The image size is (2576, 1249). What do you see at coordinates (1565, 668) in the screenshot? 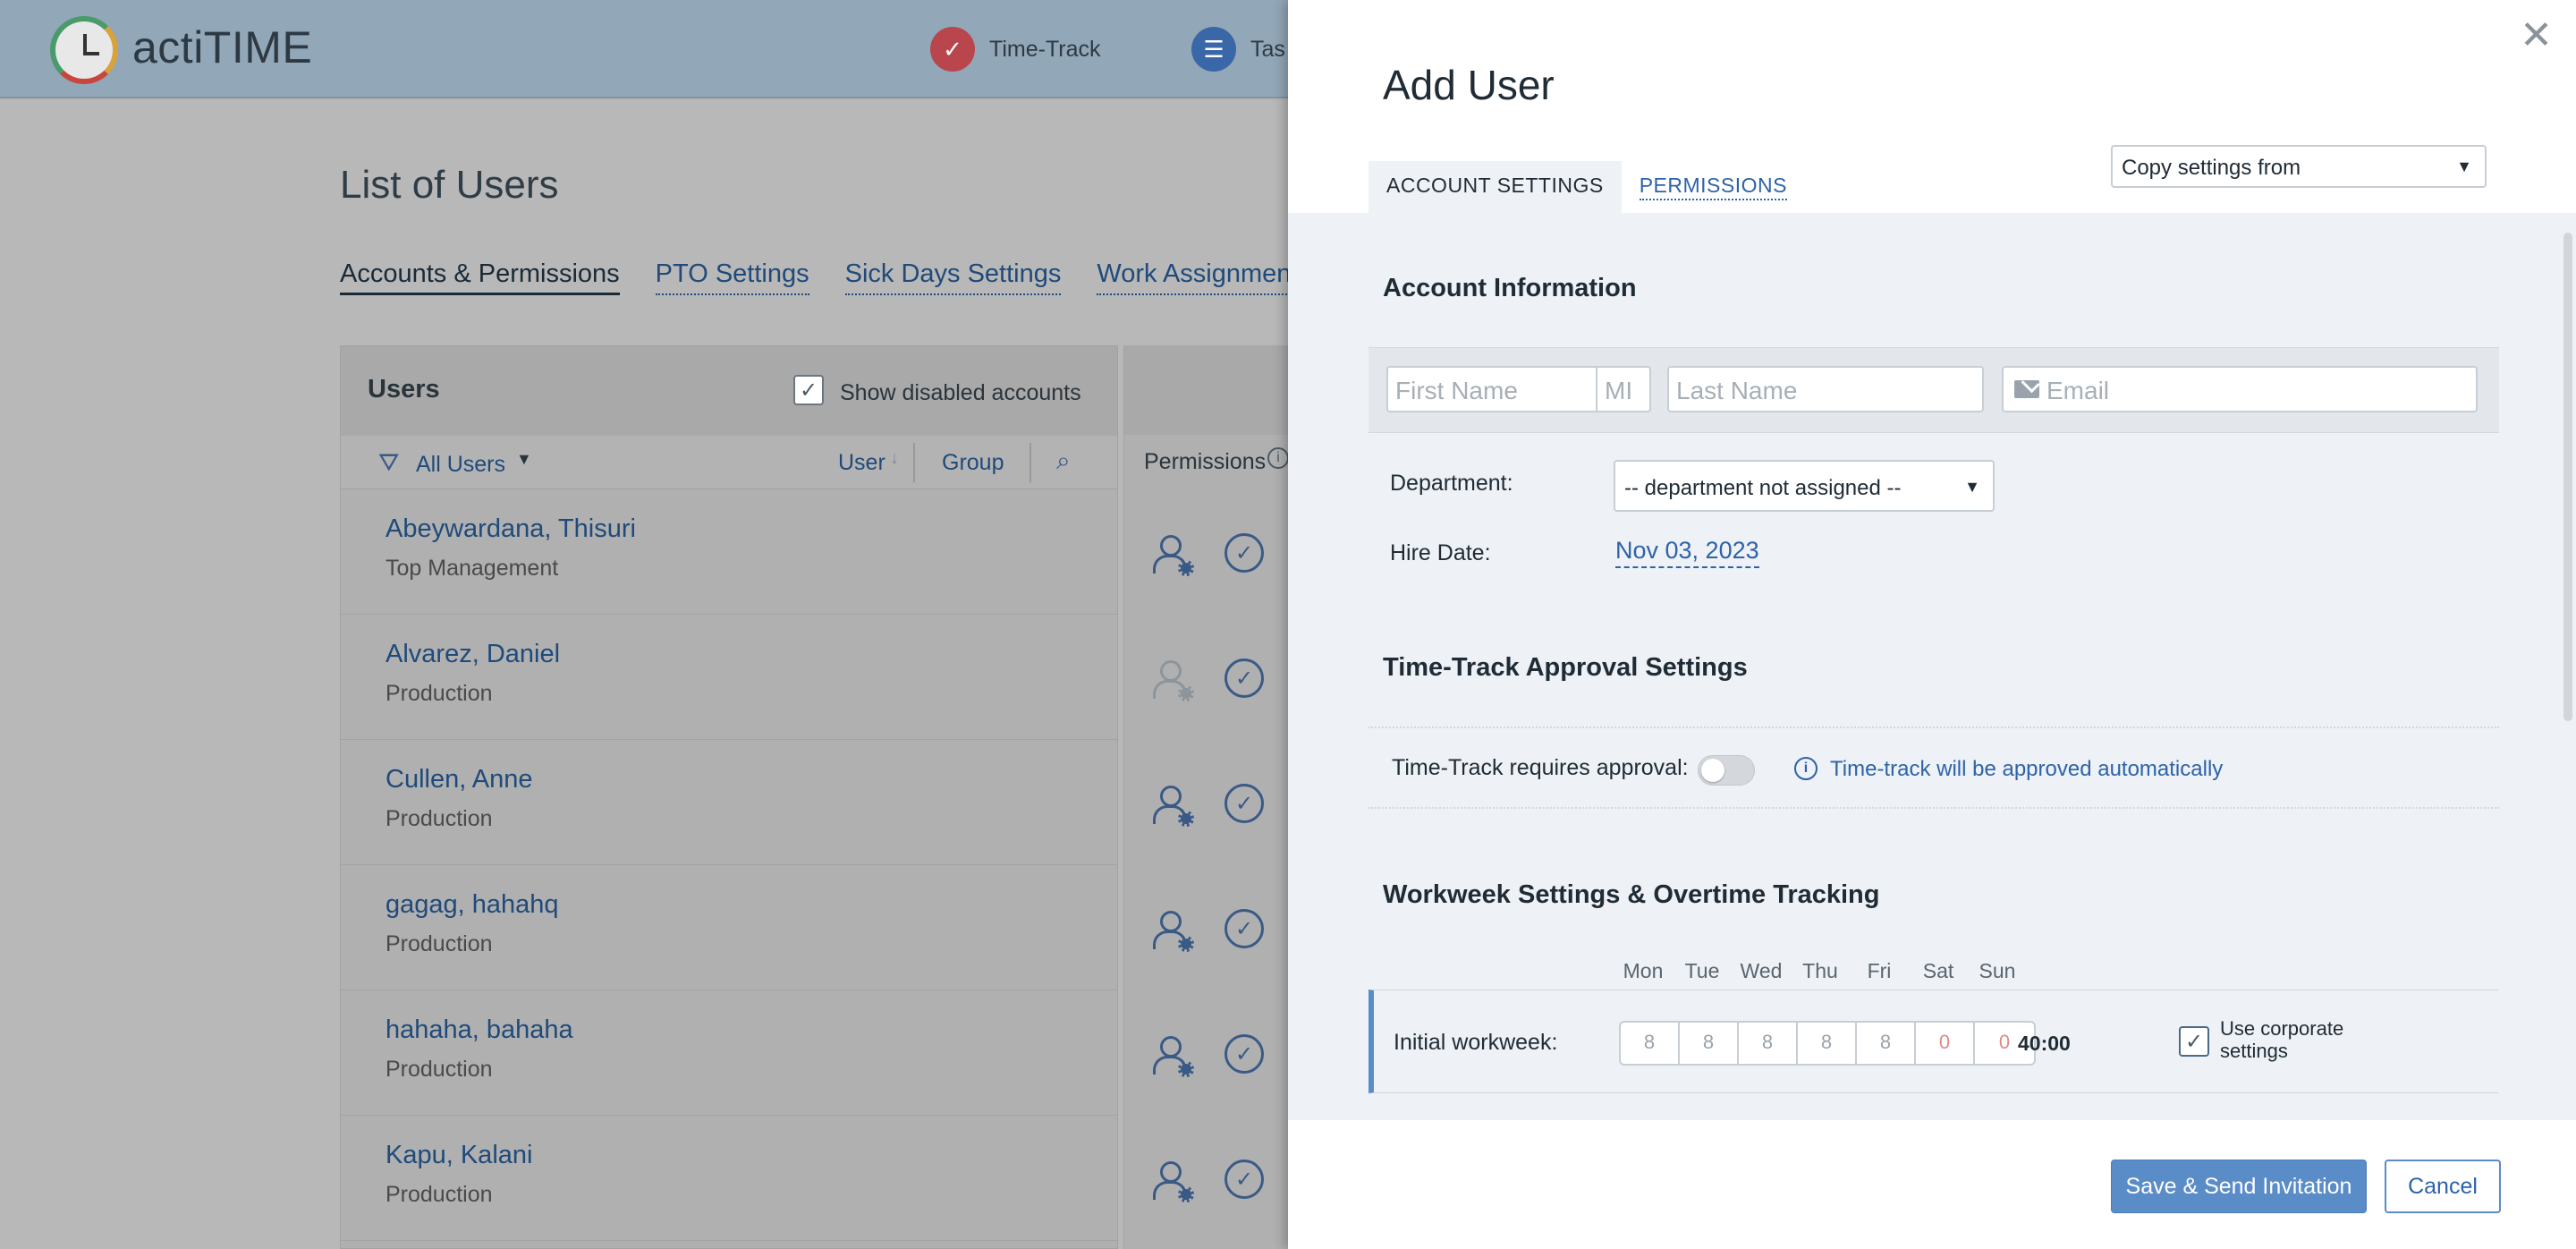
I see `section-title-approval: Time-Track Approval Settings` at bounding box center [1565, 668].